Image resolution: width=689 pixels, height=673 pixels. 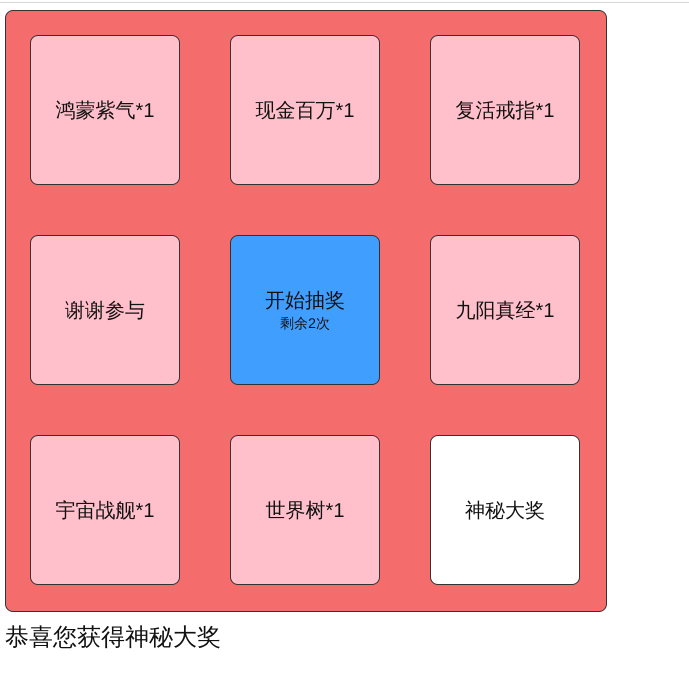 I want to click on prize-tile: 宇宙战舰*1, so click(x=105, y=510).